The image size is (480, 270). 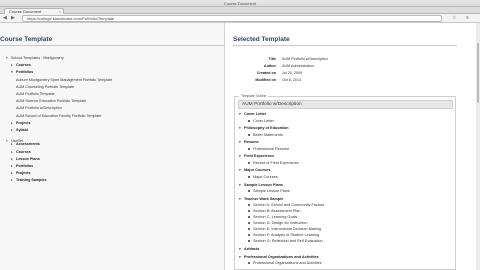 I want to click on selected-template-title: Selected Template, so click(x=261, y=39).